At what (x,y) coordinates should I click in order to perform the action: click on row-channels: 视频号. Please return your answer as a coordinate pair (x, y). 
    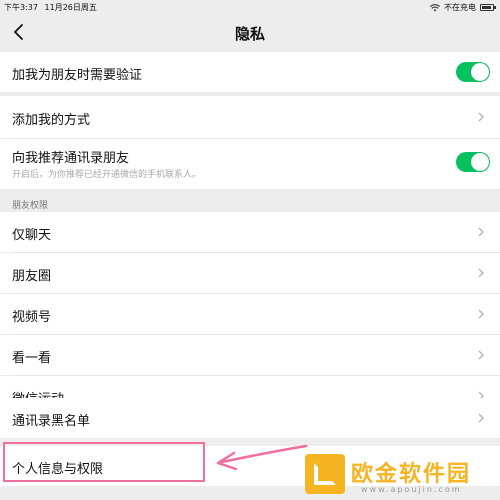
    Looking at the image, I should click on (250, 314).